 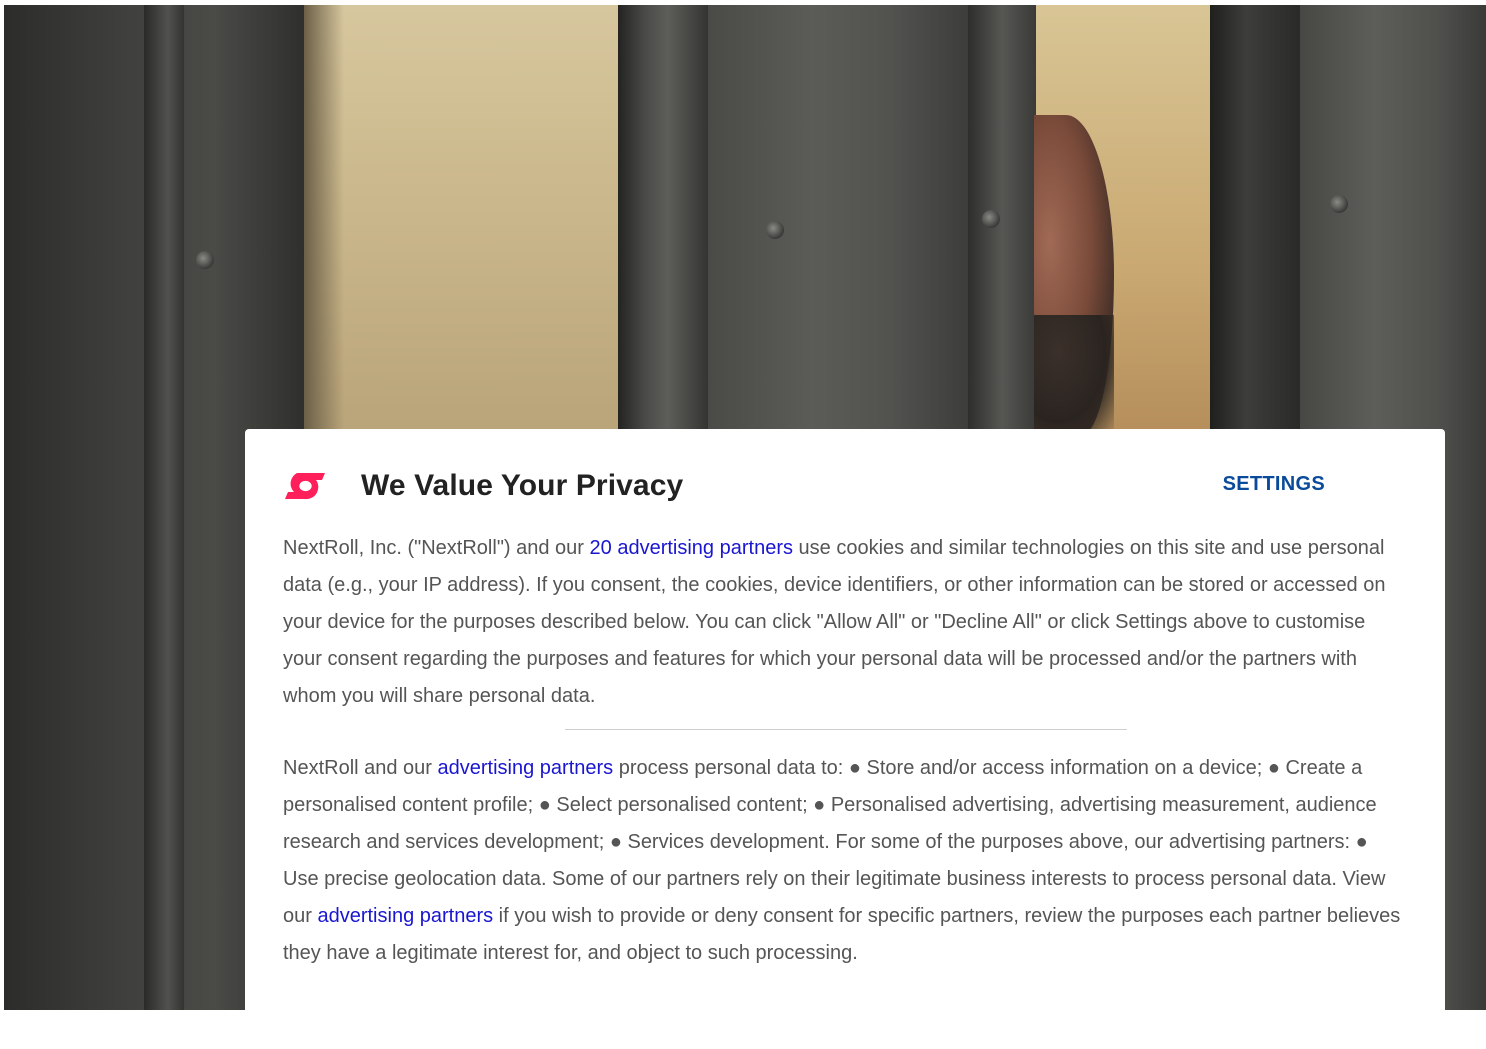 I want to click on photo-window-left, so click(x=474, y=220).